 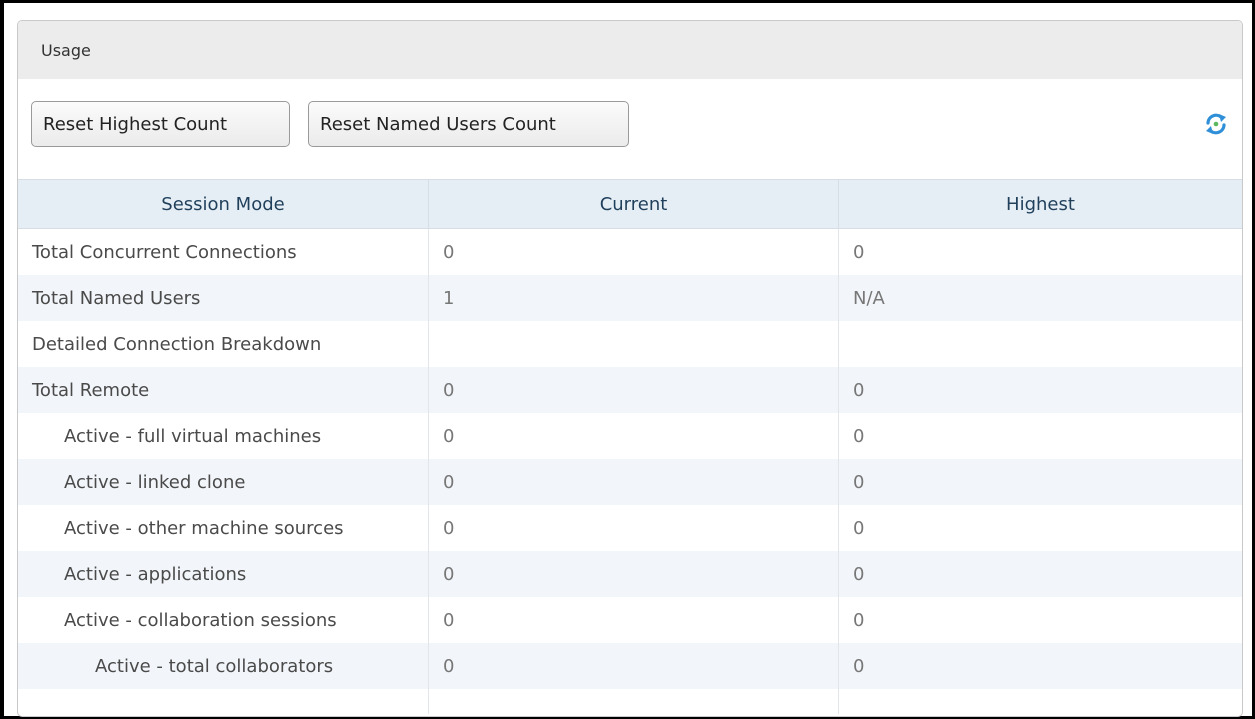 What do you see at coordinates (869, 298) in the screenshot?
I see `highest-cell: N/A` at bounding box center [869, 298].